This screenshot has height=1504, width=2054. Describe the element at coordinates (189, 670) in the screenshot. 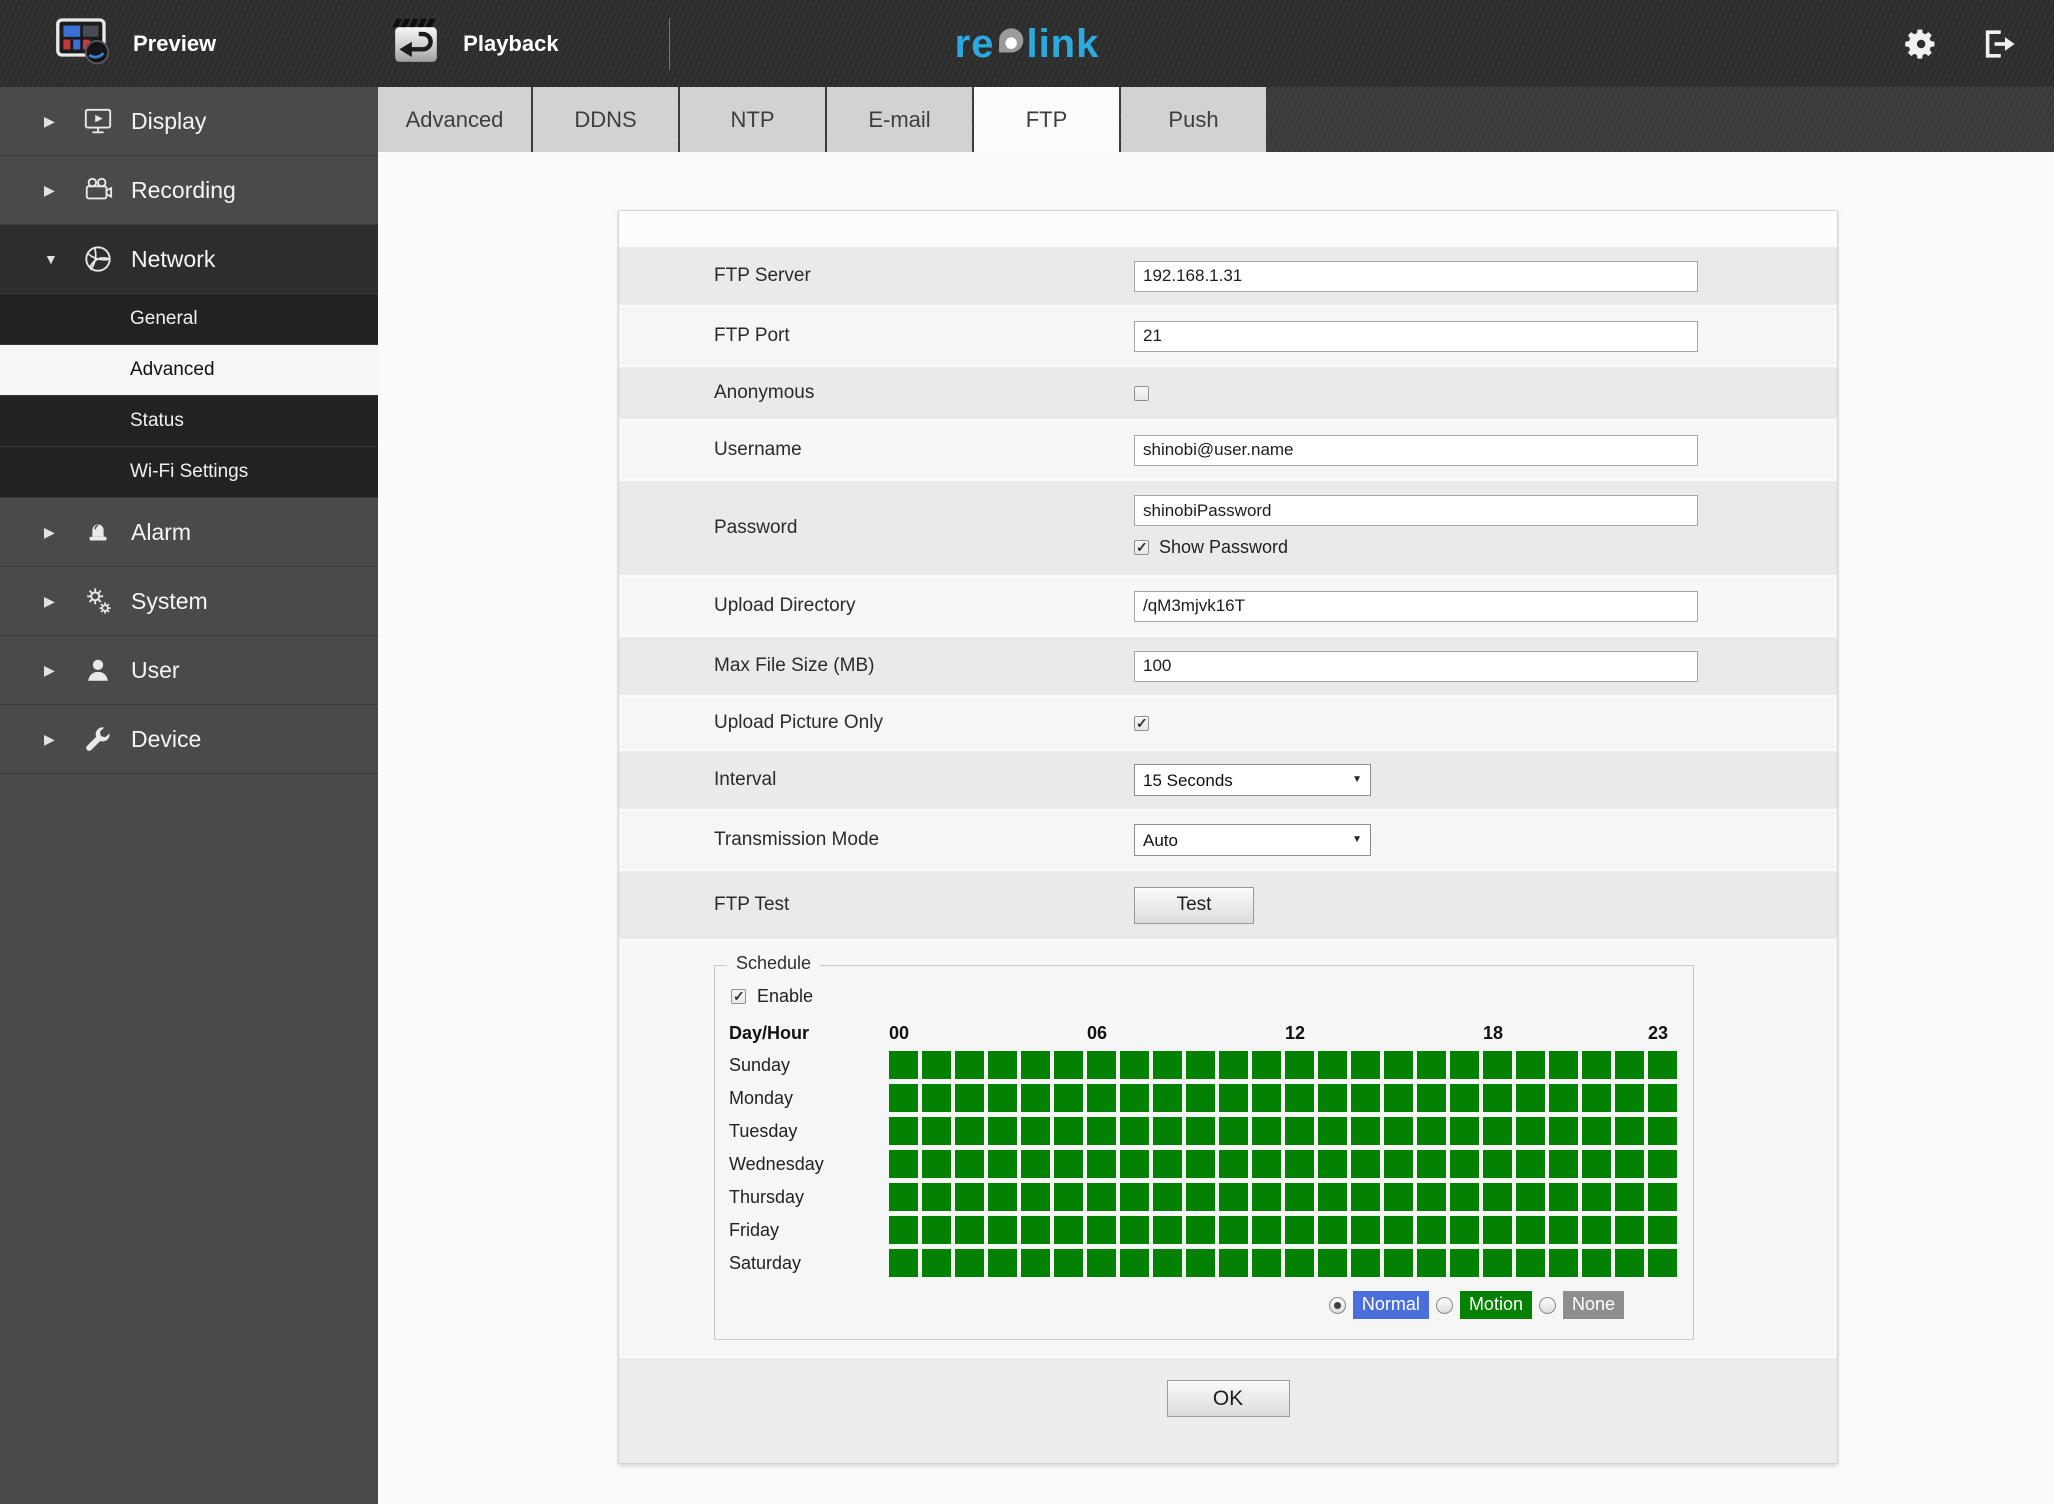

I see `sidebar-item-user: ▶ User` at that location.